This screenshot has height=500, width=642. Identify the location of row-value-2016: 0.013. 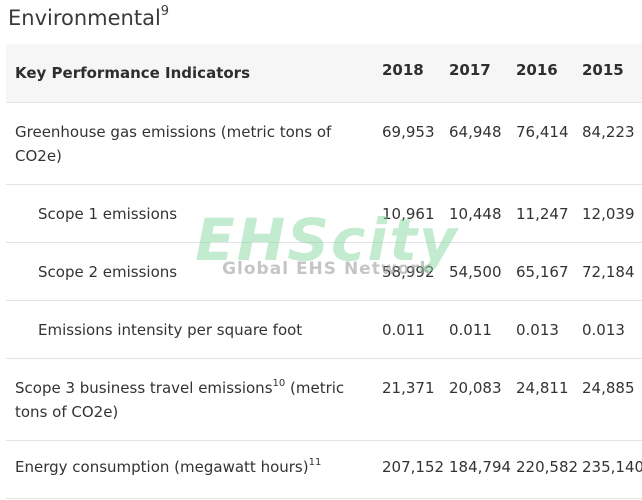
(537, 330).